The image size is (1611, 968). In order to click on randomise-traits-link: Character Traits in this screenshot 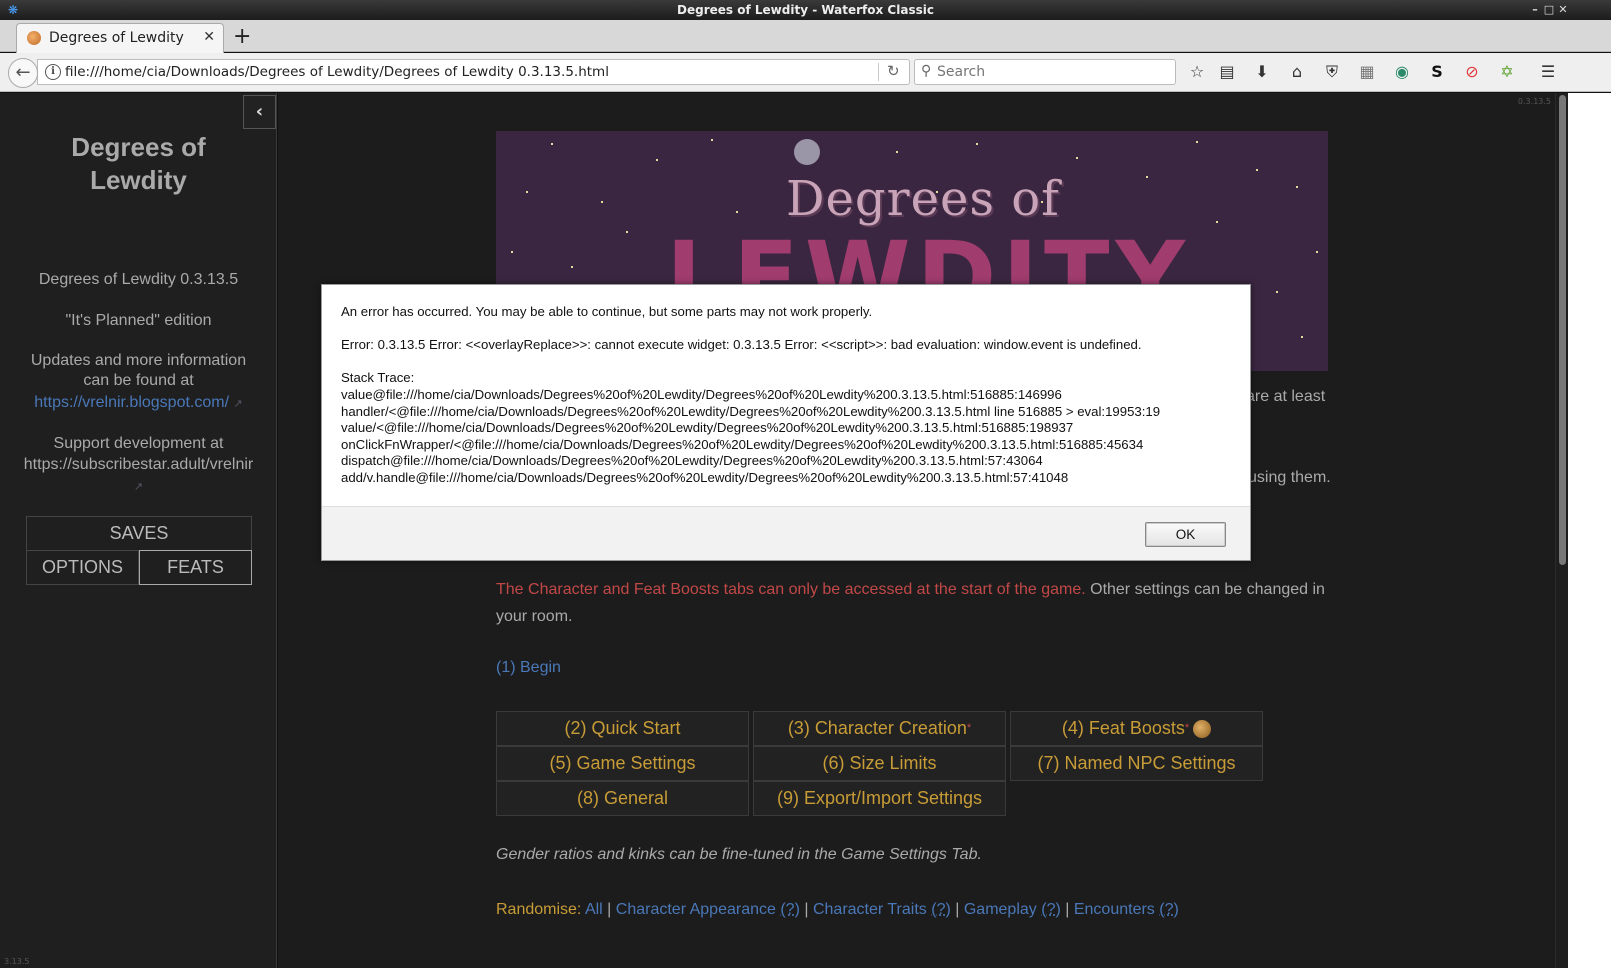, I will do `click(870, 909)`.